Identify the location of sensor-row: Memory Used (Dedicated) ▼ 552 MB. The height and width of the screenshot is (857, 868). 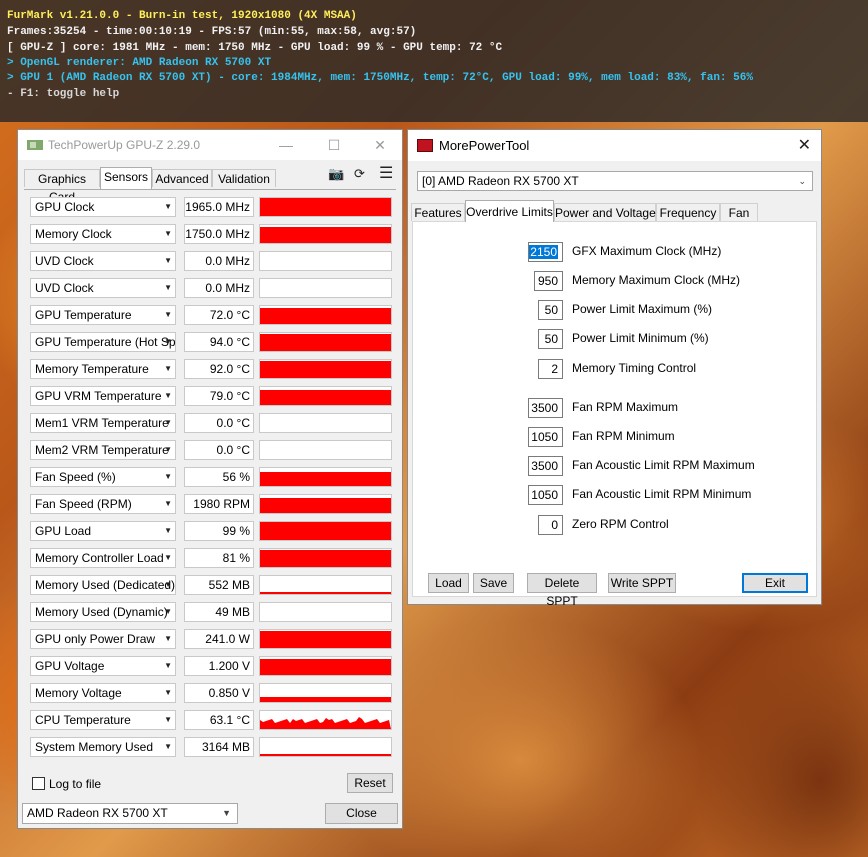
(212, 586).